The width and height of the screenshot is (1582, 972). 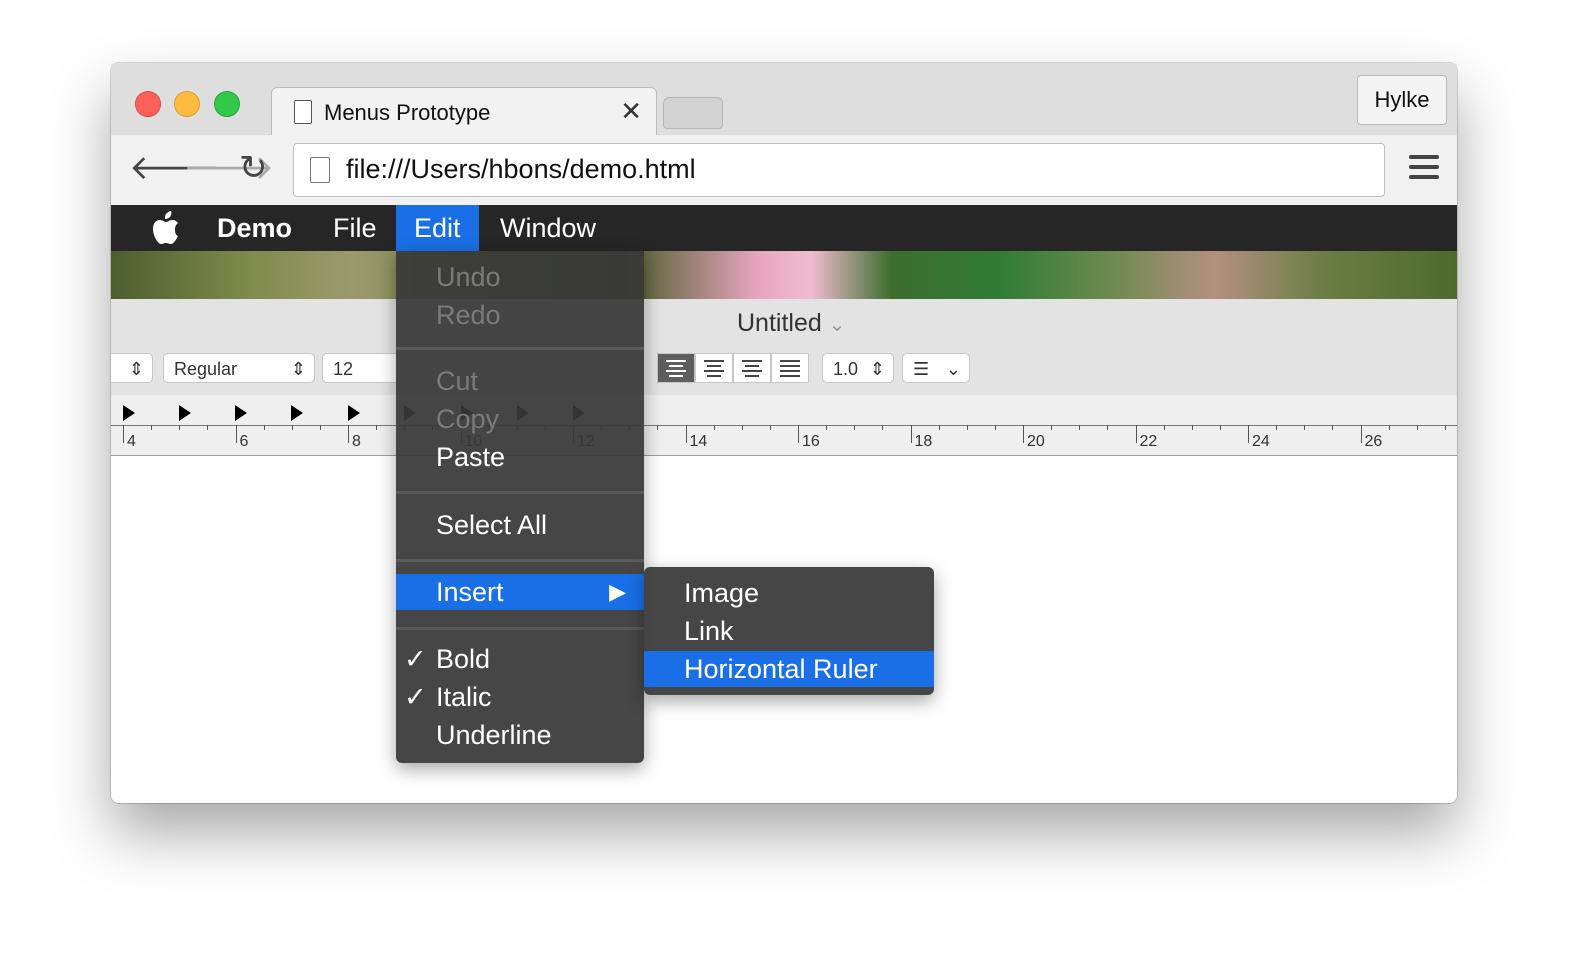 What do you see at coordinates (1424, 170) in the screenshot?
I see `hamburger-menu-icon` at bounding box center [1424, 170].